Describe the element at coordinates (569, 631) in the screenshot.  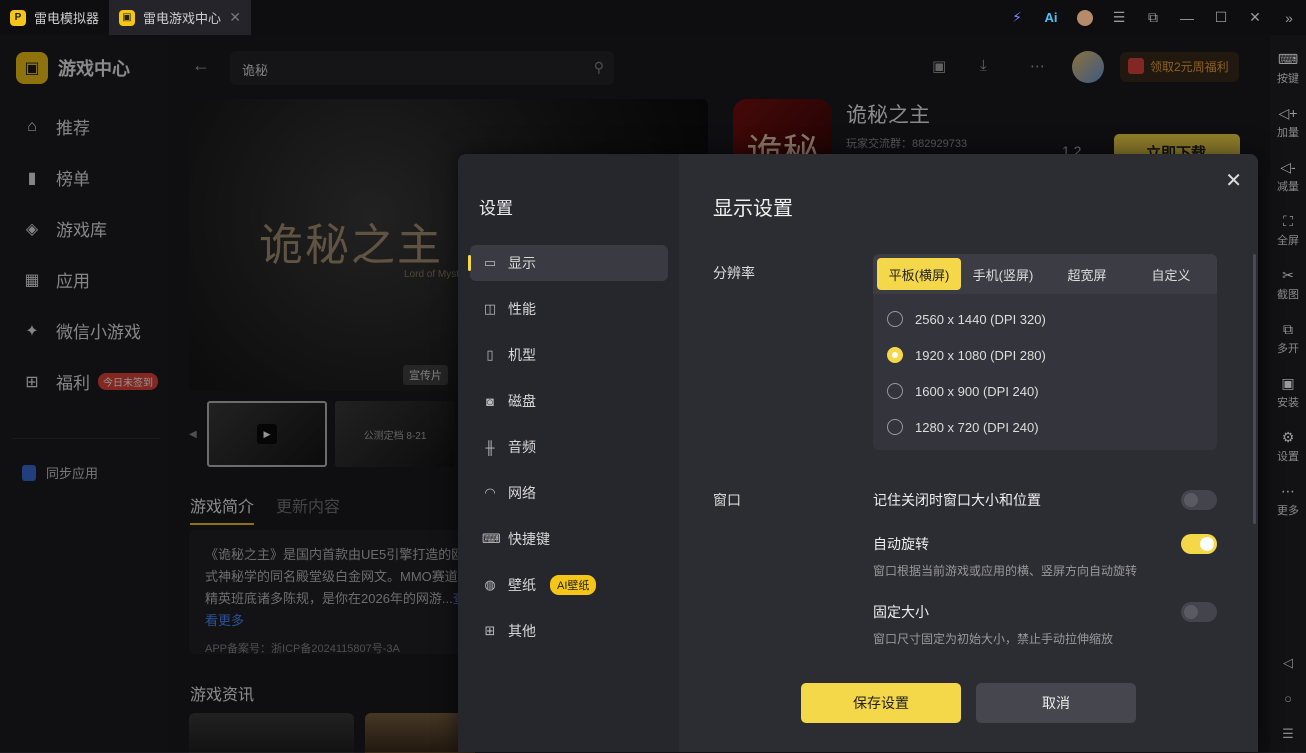
I see `settings-nav-other: ⊞ 其他` at that location.